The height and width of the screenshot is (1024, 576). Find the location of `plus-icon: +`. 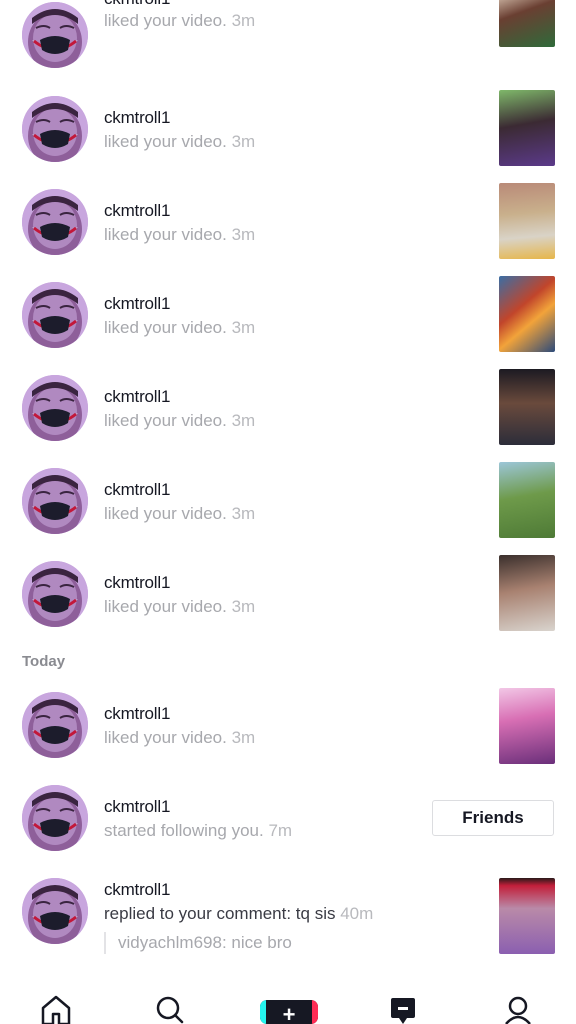

plus-icon: + is located at coordinates (289, 1012).